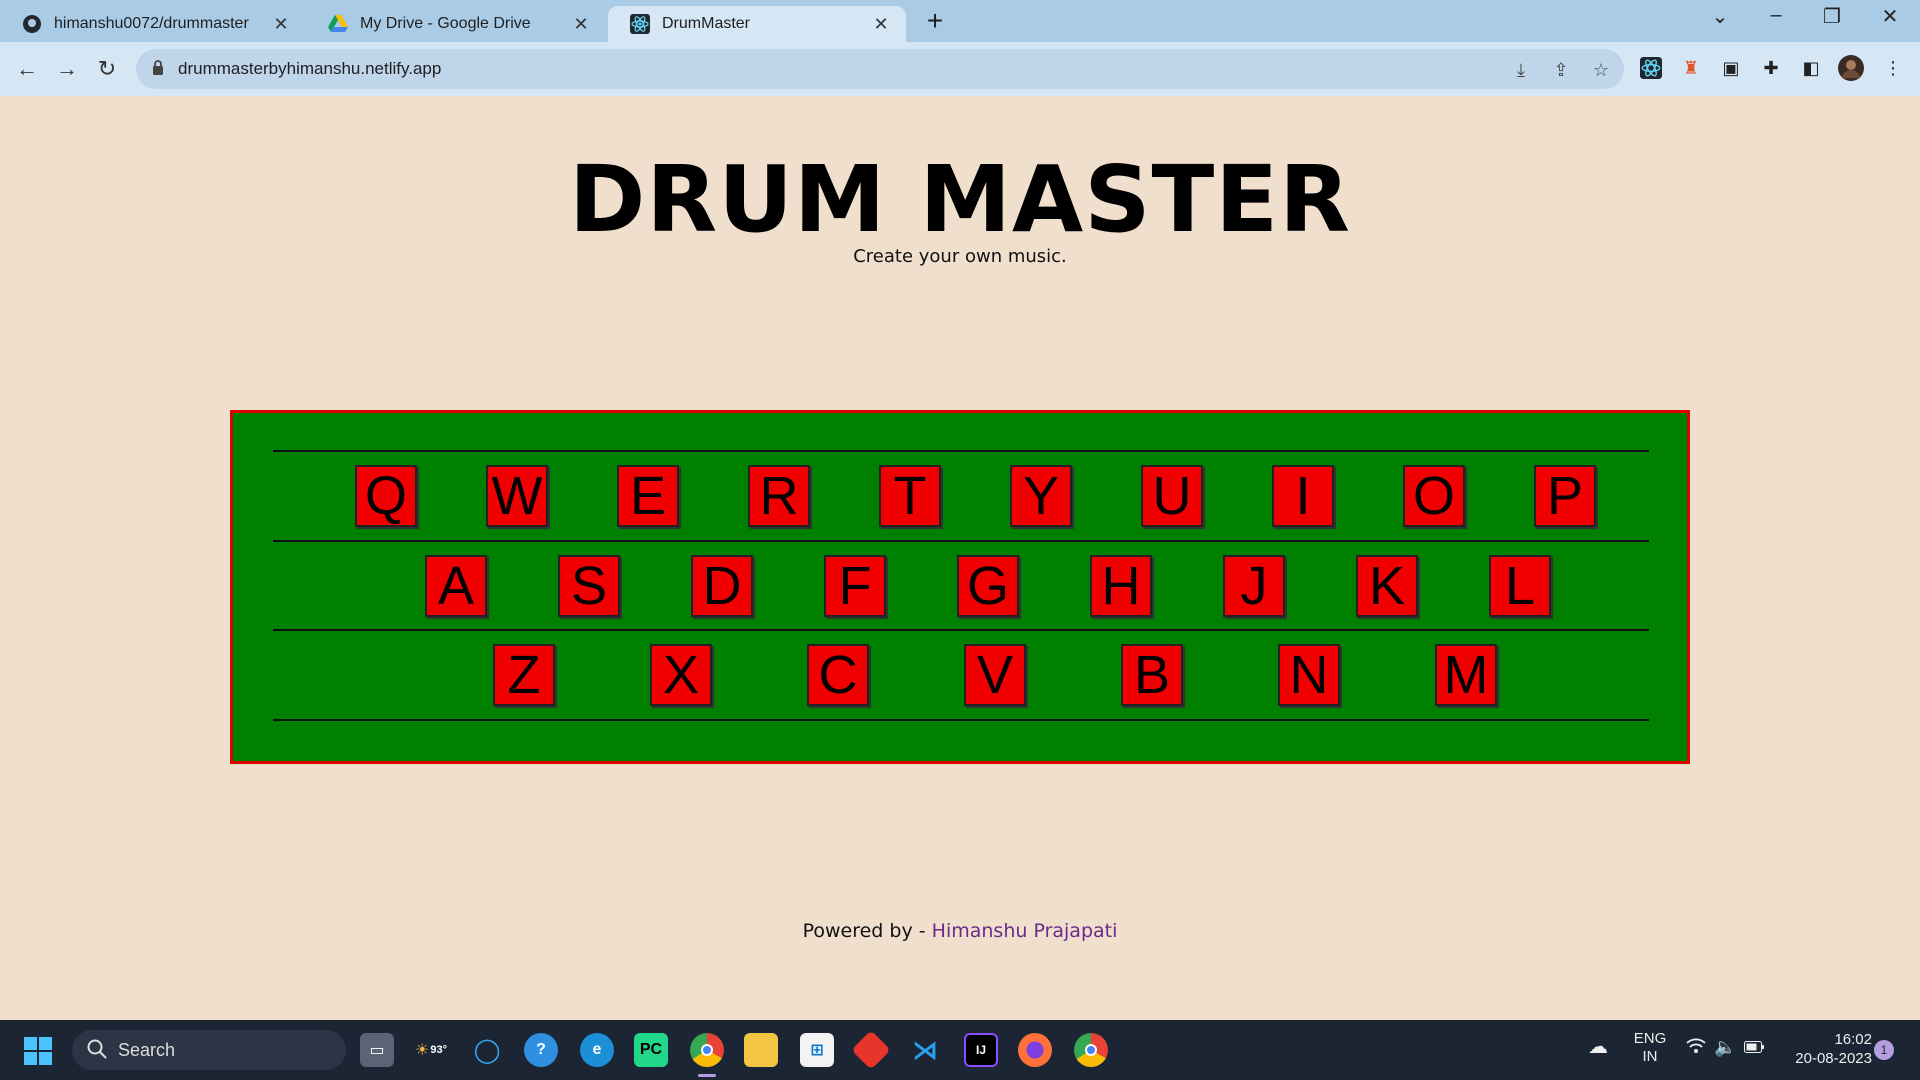 This screenshot has width=1920, height=1080. Describe the element at coordinates (158, 70) in the screenshot. I see `lock-icon` at that location.